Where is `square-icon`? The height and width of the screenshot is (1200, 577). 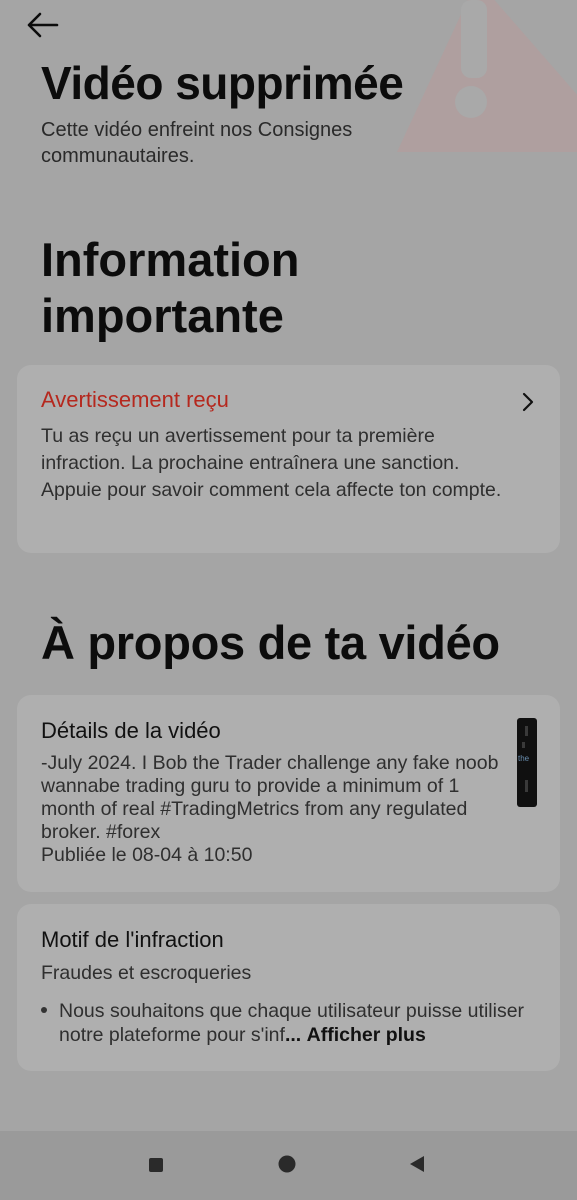 square-icon is located at coordinates (156, 1165).